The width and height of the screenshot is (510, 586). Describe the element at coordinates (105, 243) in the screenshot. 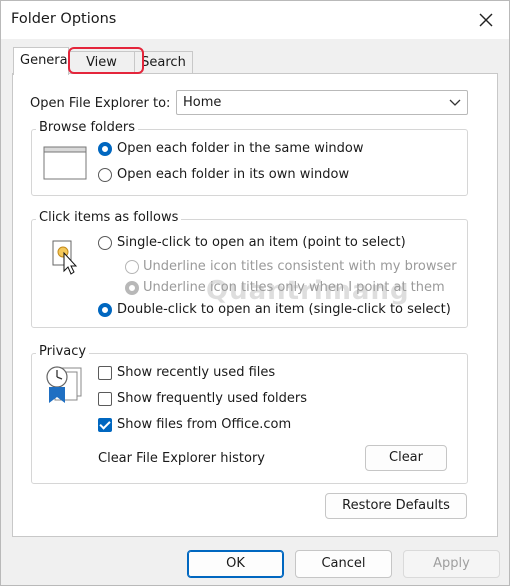

I see `radio-single-click` at that location.